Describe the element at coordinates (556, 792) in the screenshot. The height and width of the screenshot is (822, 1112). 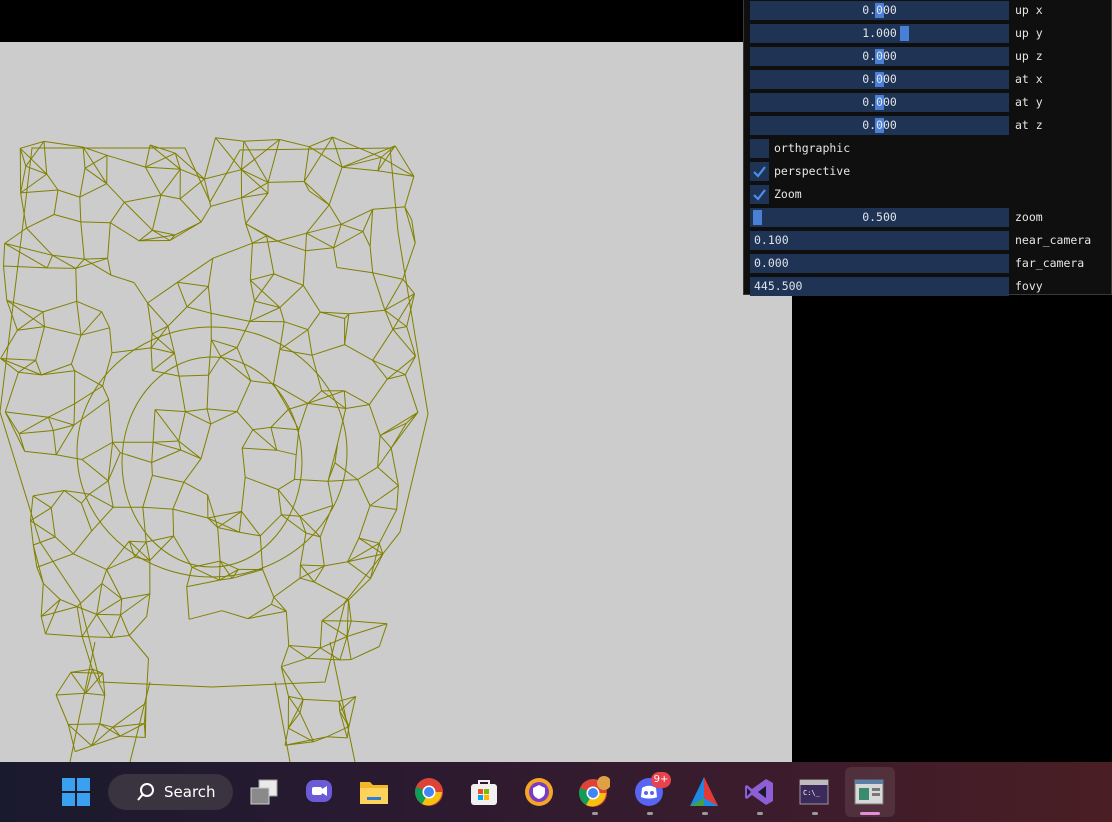
I see `taskbar: Search 9+ C:\_` at that location.